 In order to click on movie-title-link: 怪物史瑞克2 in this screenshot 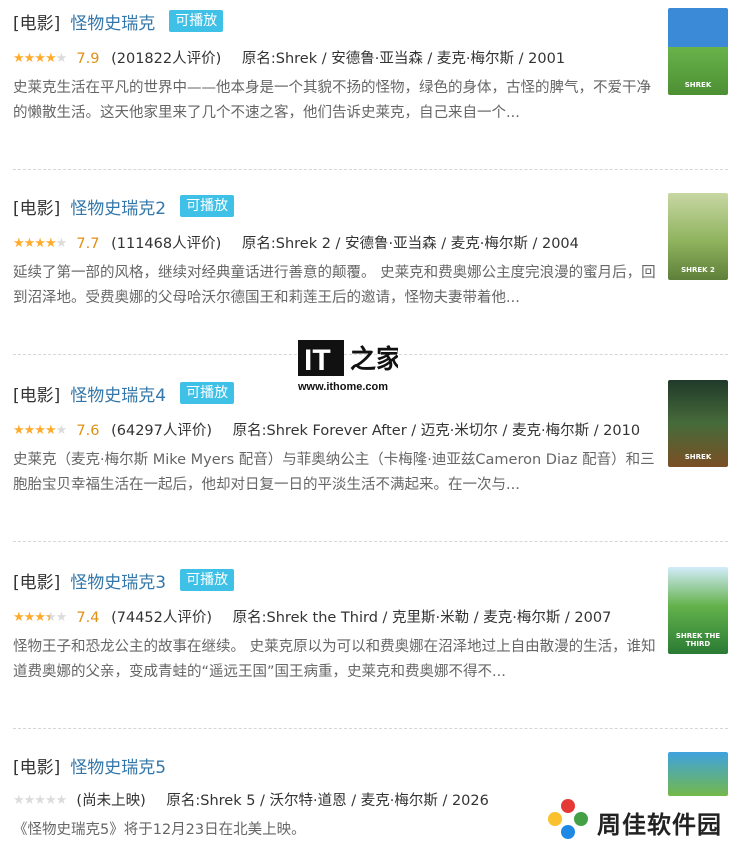, I will do `click(118, 206)`.